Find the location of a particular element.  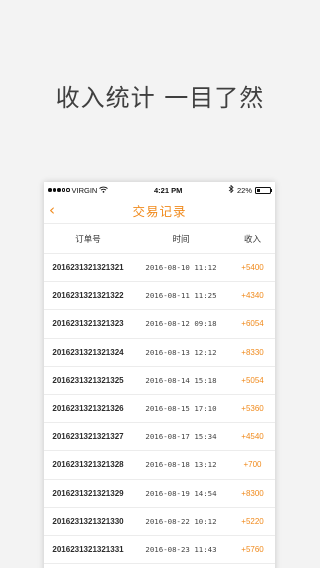

status-bar-left: VIRGIN is located at coordinates (78, 190).